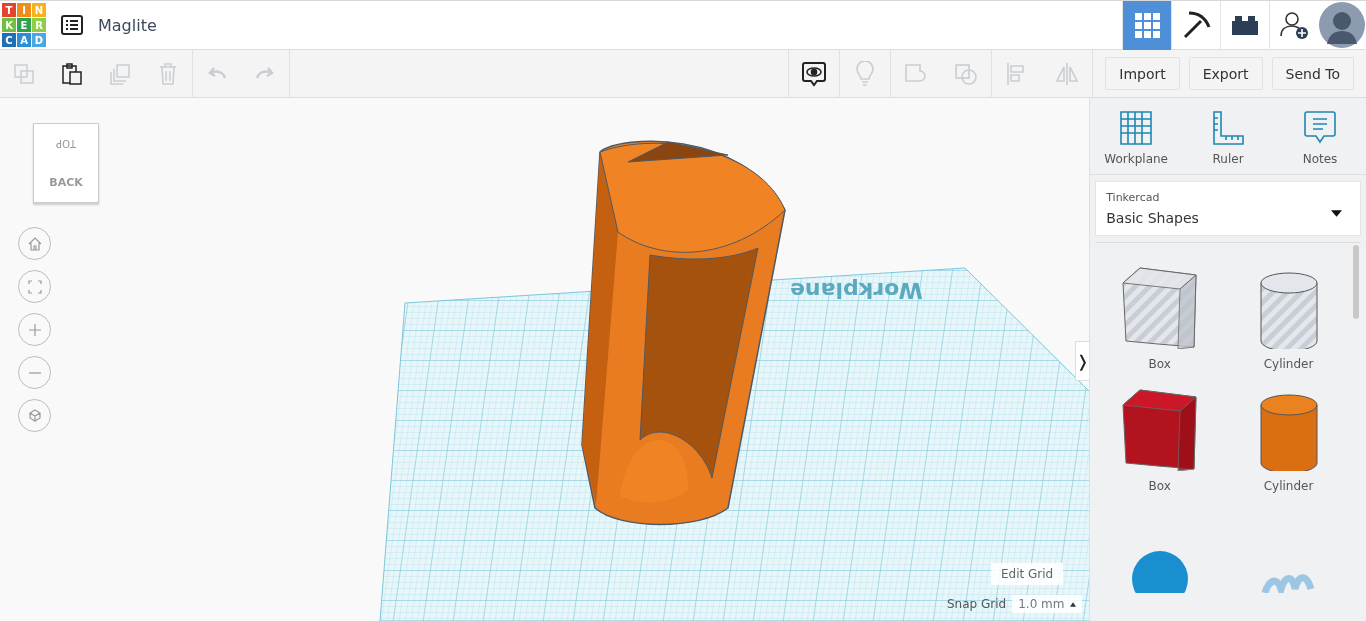  What do you see at coordinates (9, 40) in the screenshot?
I see `logo-letter: C` at bounding box center [9, 40].